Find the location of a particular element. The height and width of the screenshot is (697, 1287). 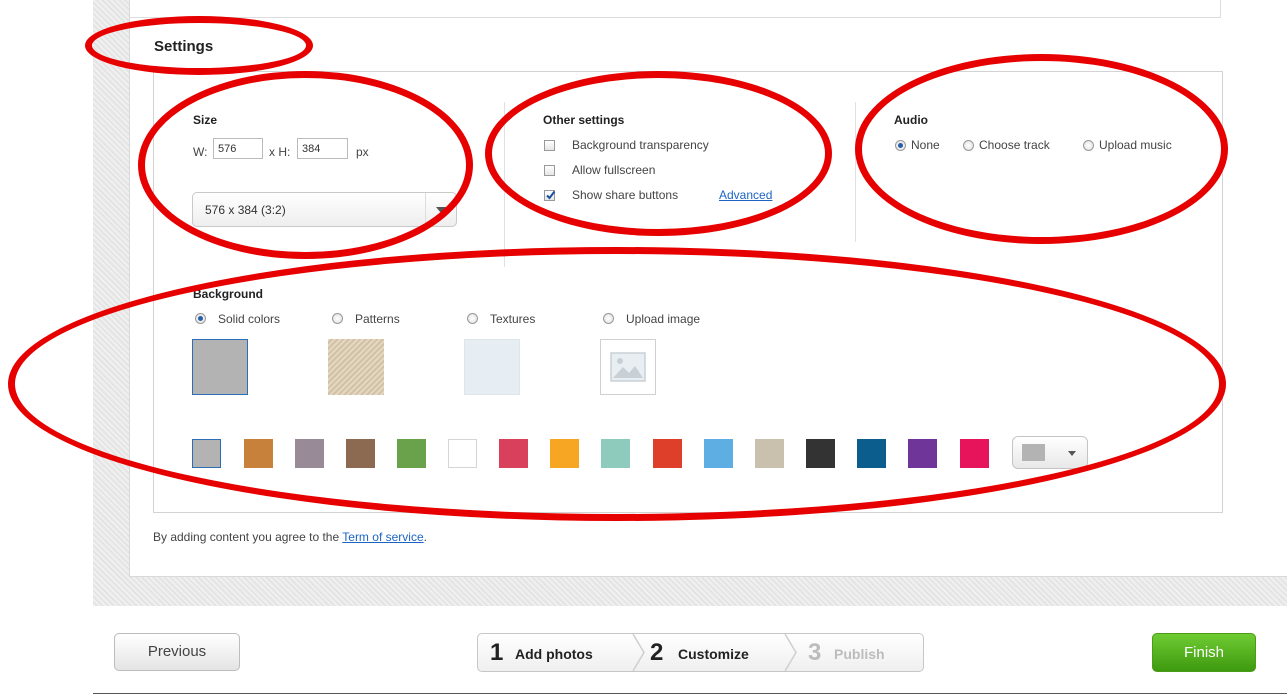

bottom-divider is located at coordinates (690, 693).